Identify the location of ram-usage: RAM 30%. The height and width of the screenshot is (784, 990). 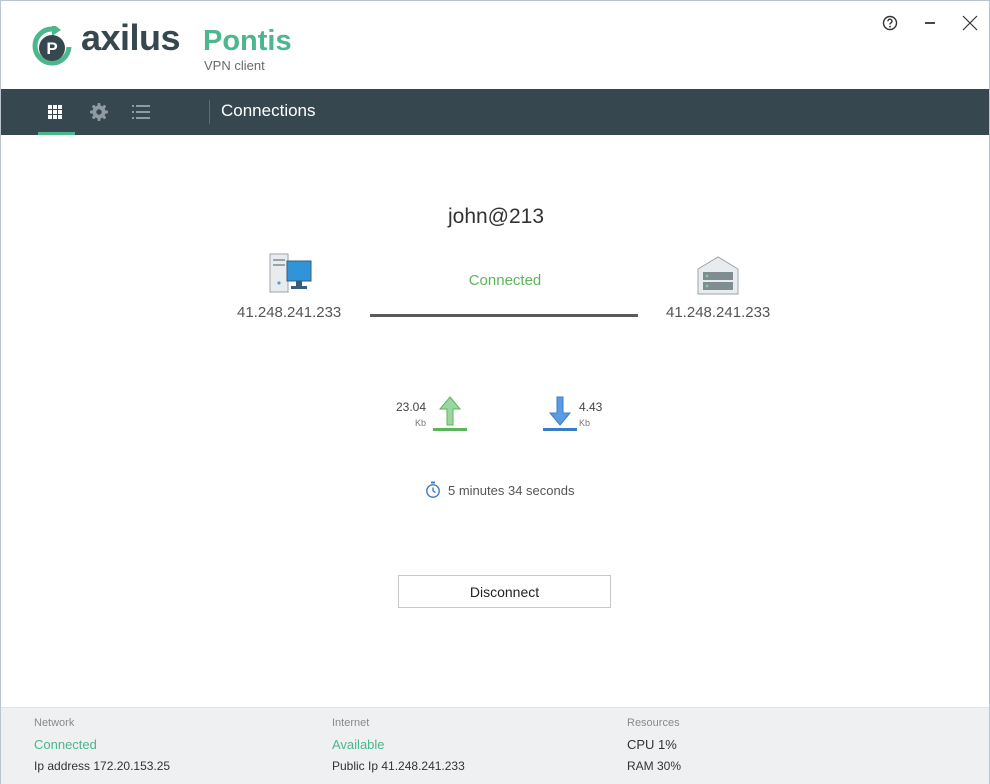
(654, 766).